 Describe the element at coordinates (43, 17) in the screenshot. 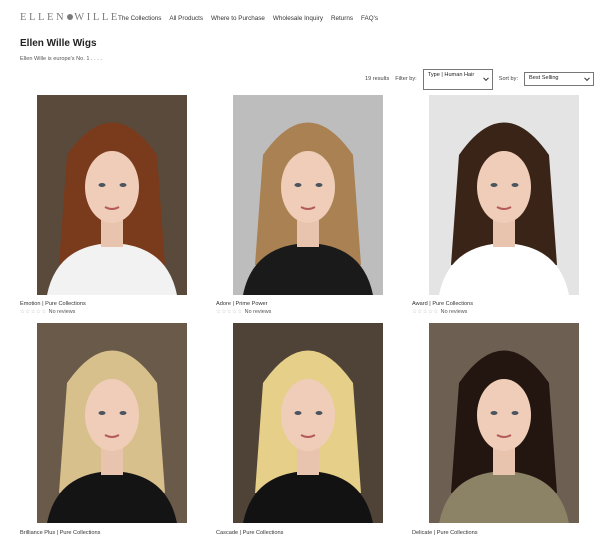

I see `logo-text-left: ELLEN` at that location.